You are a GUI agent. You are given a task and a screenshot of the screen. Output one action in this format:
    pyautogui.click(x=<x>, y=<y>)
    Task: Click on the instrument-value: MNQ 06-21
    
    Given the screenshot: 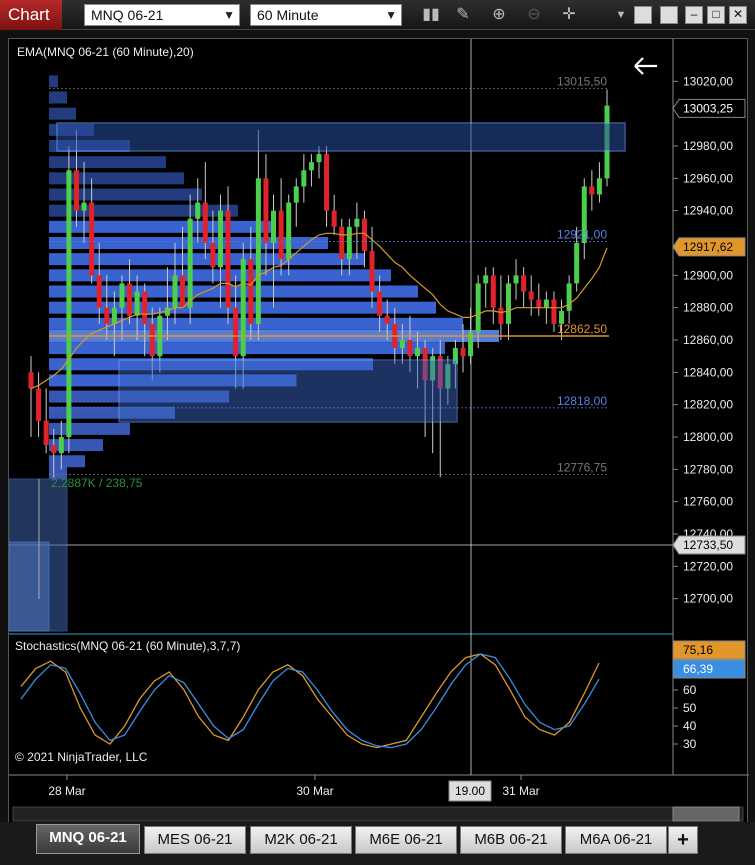 What is the action you would take?
    pyautogui.click(x=127, y=15)
    